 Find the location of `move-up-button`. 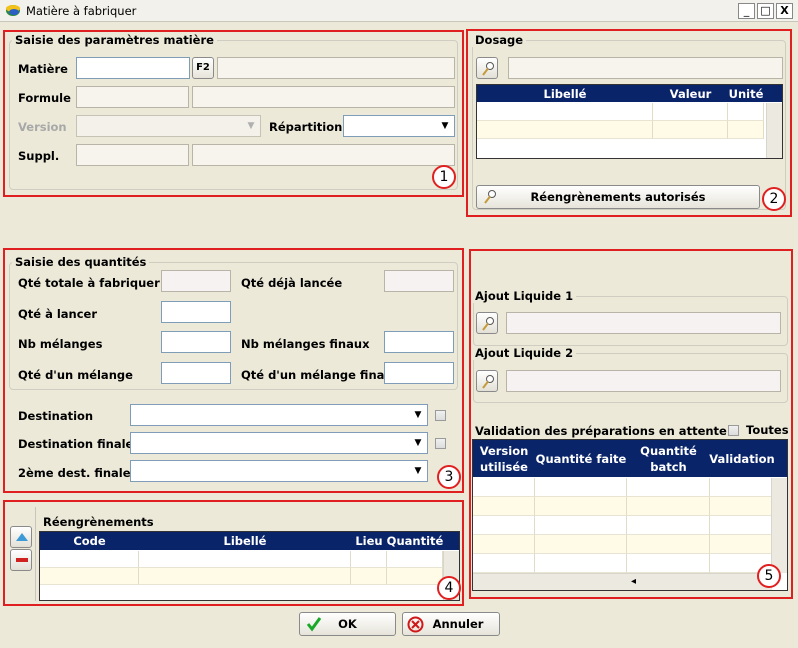

move-up-button is located at coordinates (21, 537).